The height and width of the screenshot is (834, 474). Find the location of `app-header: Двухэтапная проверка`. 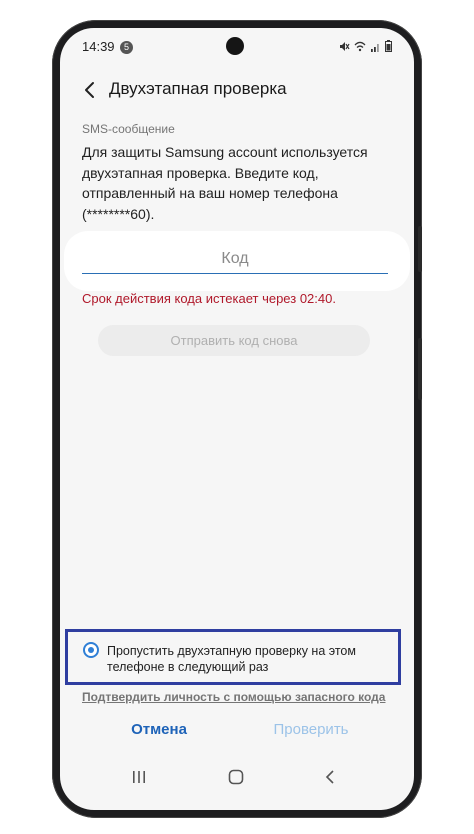

app-header: Двухэтапная проверка is located at coordinates (237, 90).